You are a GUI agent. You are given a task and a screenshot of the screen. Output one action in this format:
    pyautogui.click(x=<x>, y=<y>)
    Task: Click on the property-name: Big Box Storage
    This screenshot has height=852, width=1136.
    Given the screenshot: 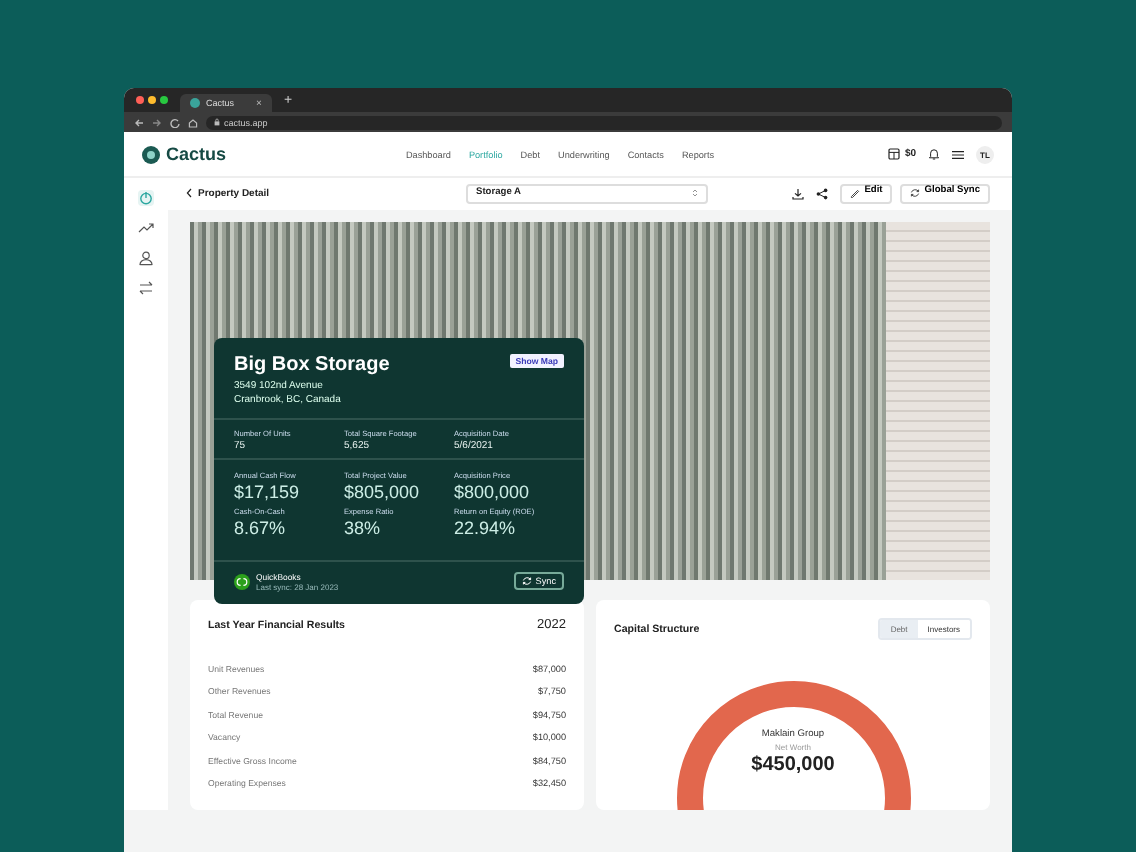 What is the action you would take?
    pyautogui.click(x=312, y=364)
    